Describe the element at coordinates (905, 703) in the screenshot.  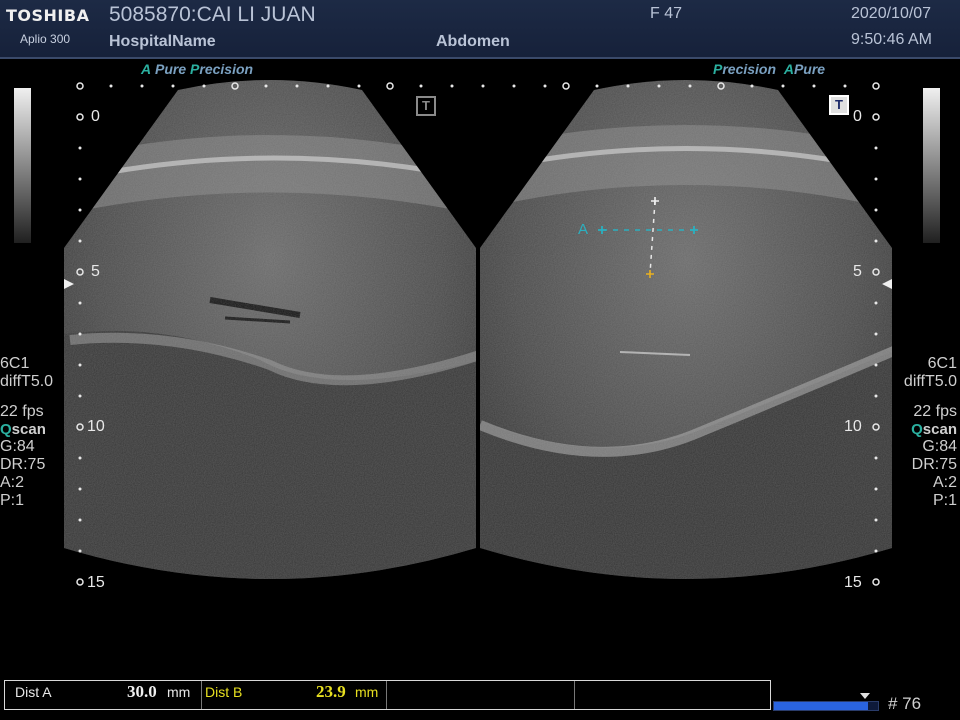
I see `frame-count: # 76` at that location.